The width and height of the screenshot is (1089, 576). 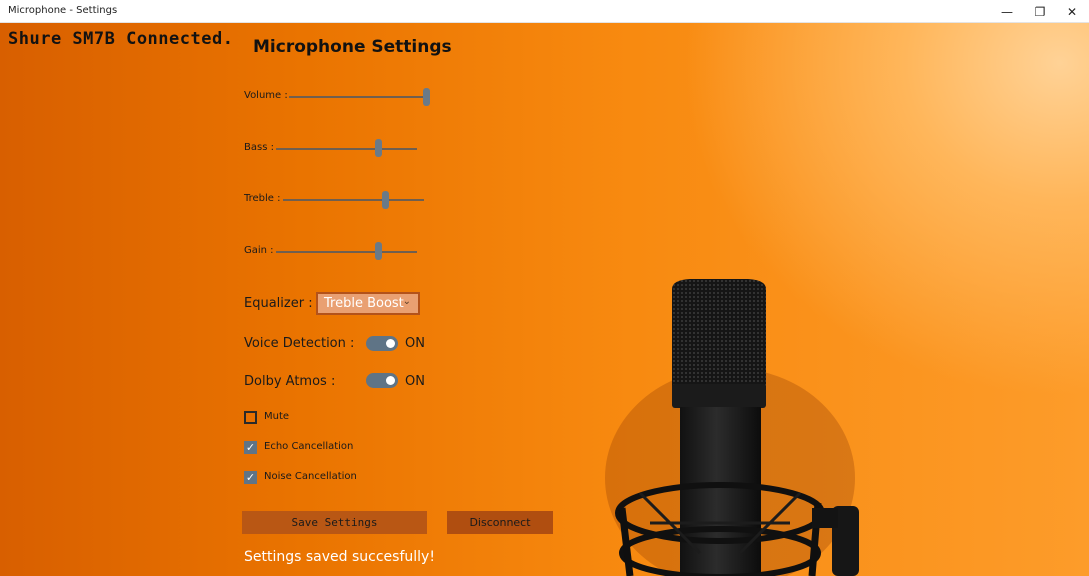 What do you see at coordinates (544, 11) in the screenshot?
I see `title-bar: Microphone - Settings — ❐ ✕` at bounding box center [544, 11].